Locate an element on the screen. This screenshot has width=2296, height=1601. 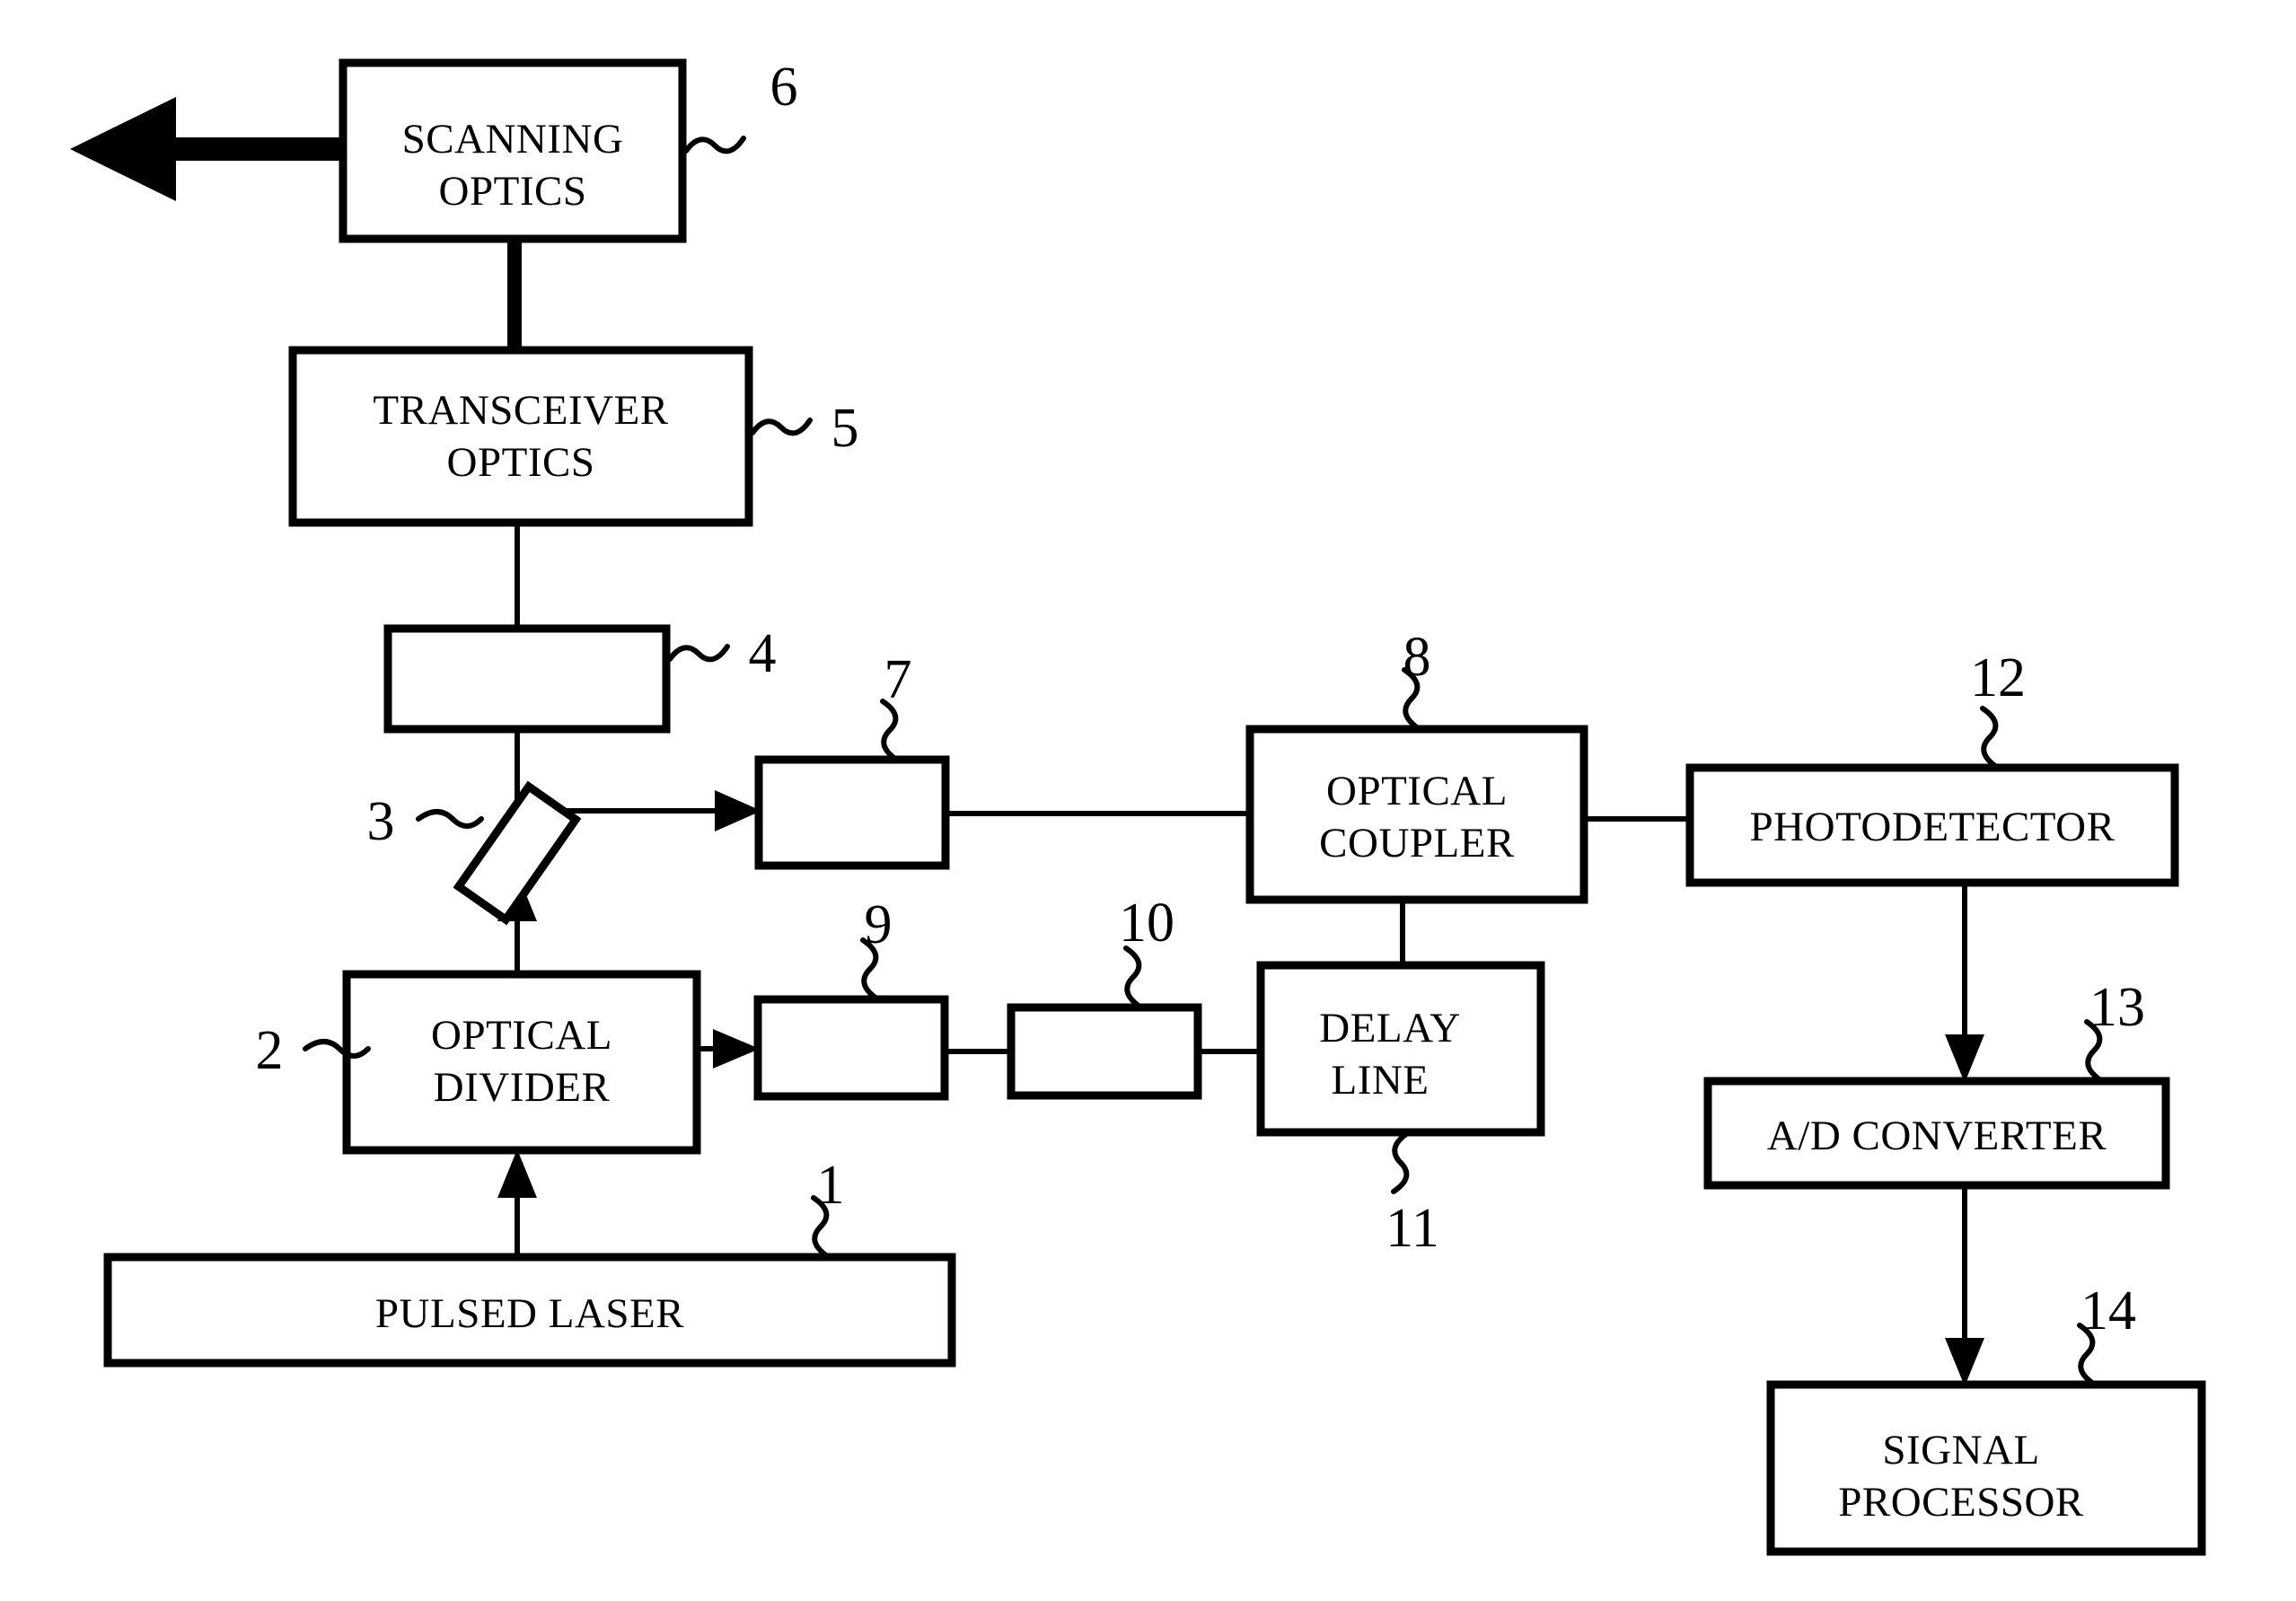
block-four is located at coordinates (527, 679).